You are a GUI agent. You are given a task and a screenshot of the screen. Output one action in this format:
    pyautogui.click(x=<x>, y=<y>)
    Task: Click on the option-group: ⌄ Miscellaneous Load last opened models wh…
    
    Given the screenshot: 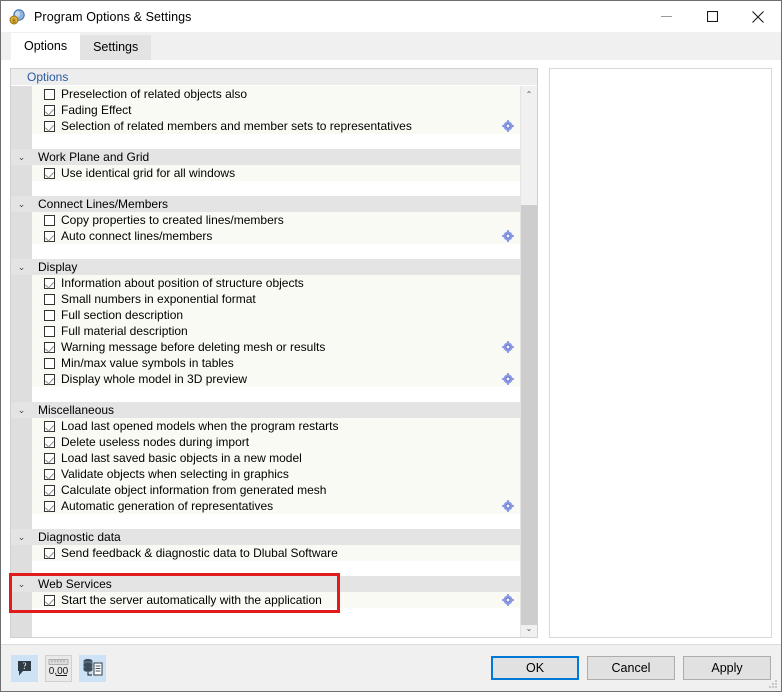 What is the action you would take?
    pyautogui.click(x=265, y=465)
    